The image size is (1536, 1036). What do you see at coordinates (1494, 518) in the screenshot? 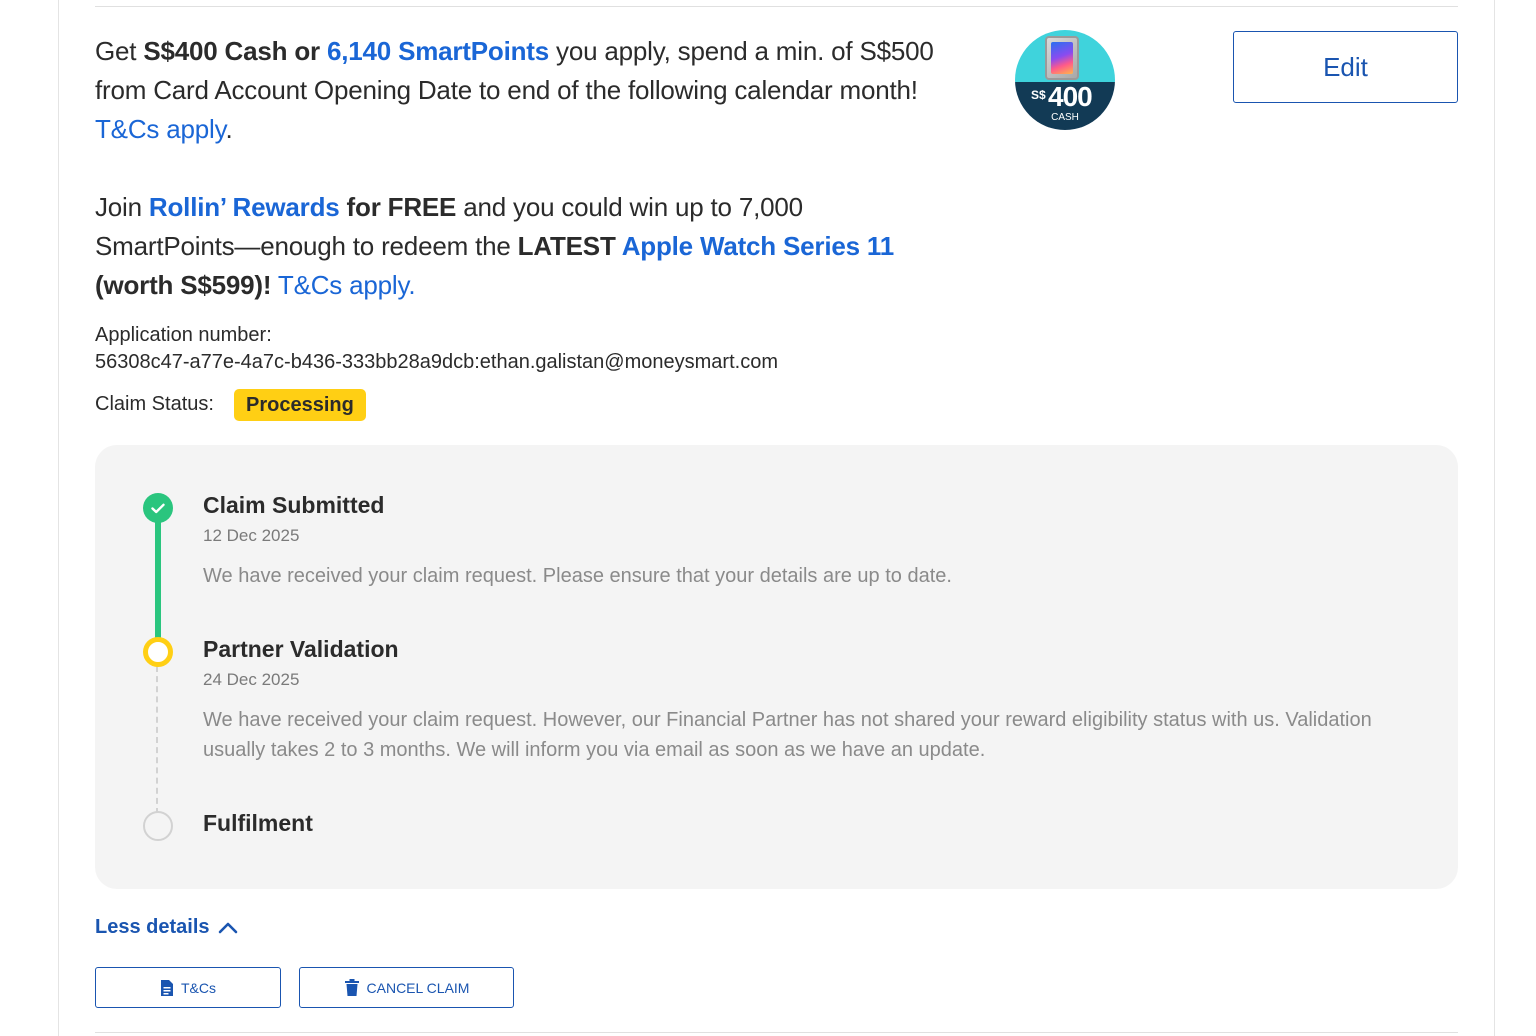
I see `right-border` at bounding box center [1494, 518].